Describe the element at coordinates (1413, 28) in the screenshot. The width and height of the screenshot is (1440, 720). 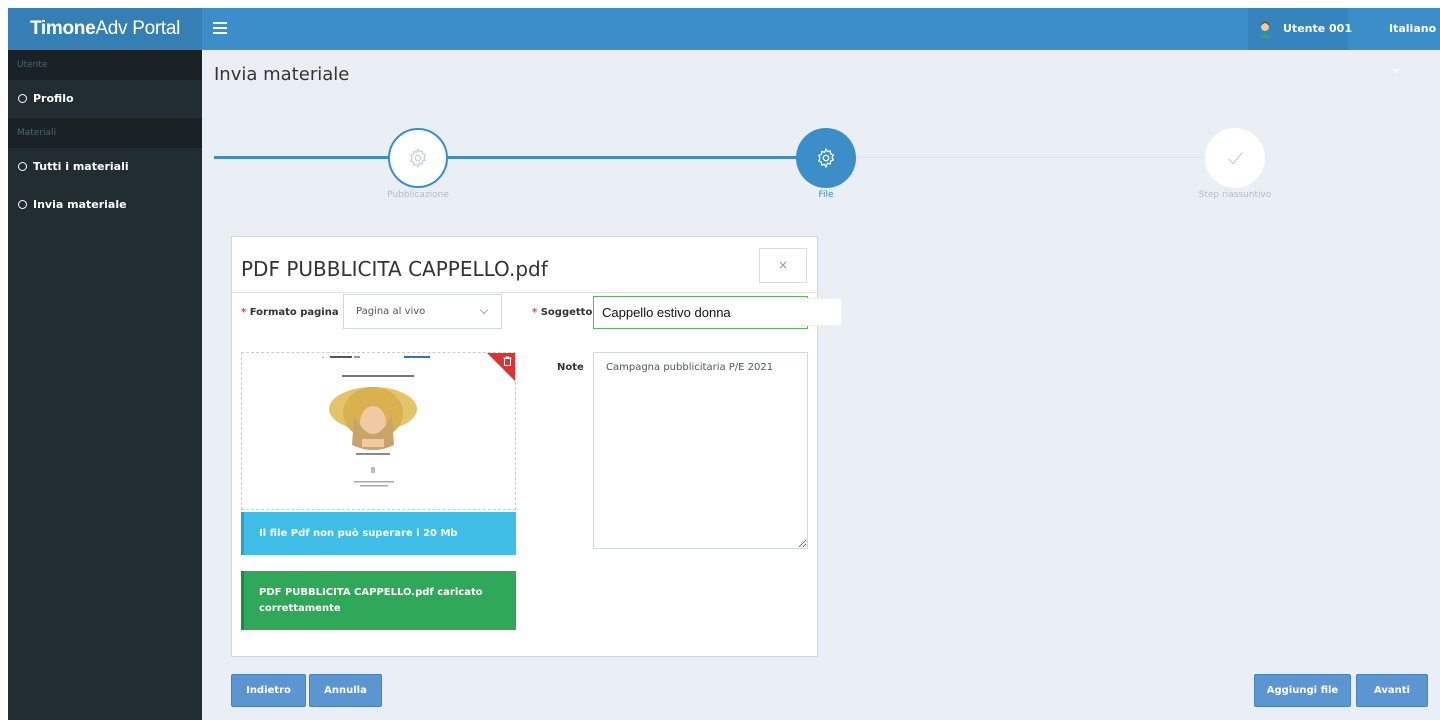
I see `language-label: Italiano` at that location.